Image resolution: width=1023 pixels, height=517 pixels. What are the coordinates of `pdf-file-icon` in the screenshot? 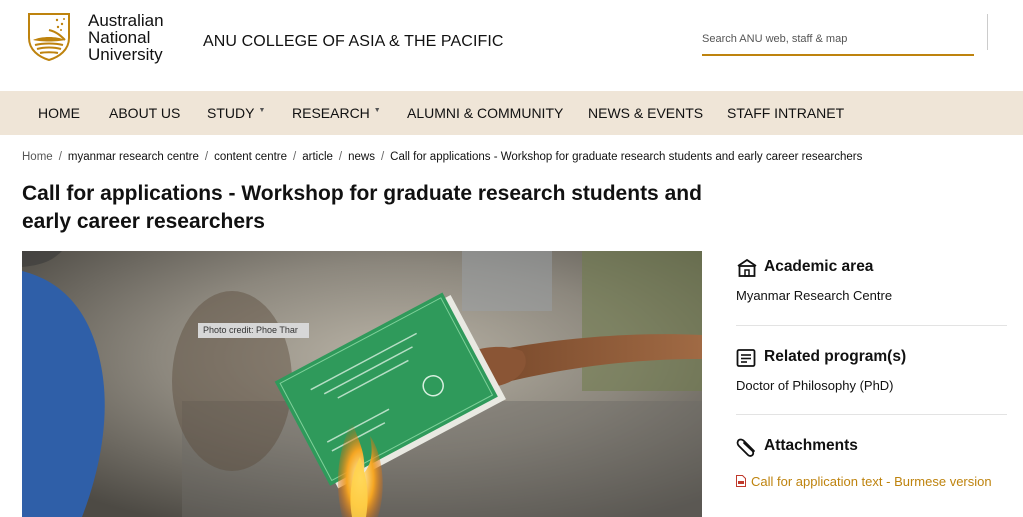 It's located at (741, 481).